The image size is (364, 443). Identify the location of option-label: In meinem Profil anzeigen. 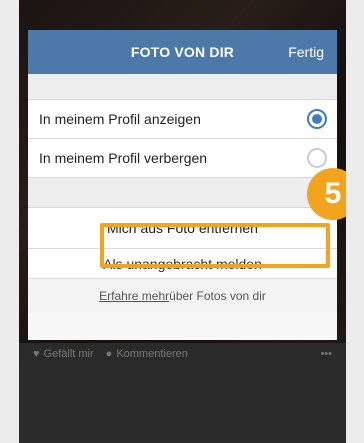
(120, 119).